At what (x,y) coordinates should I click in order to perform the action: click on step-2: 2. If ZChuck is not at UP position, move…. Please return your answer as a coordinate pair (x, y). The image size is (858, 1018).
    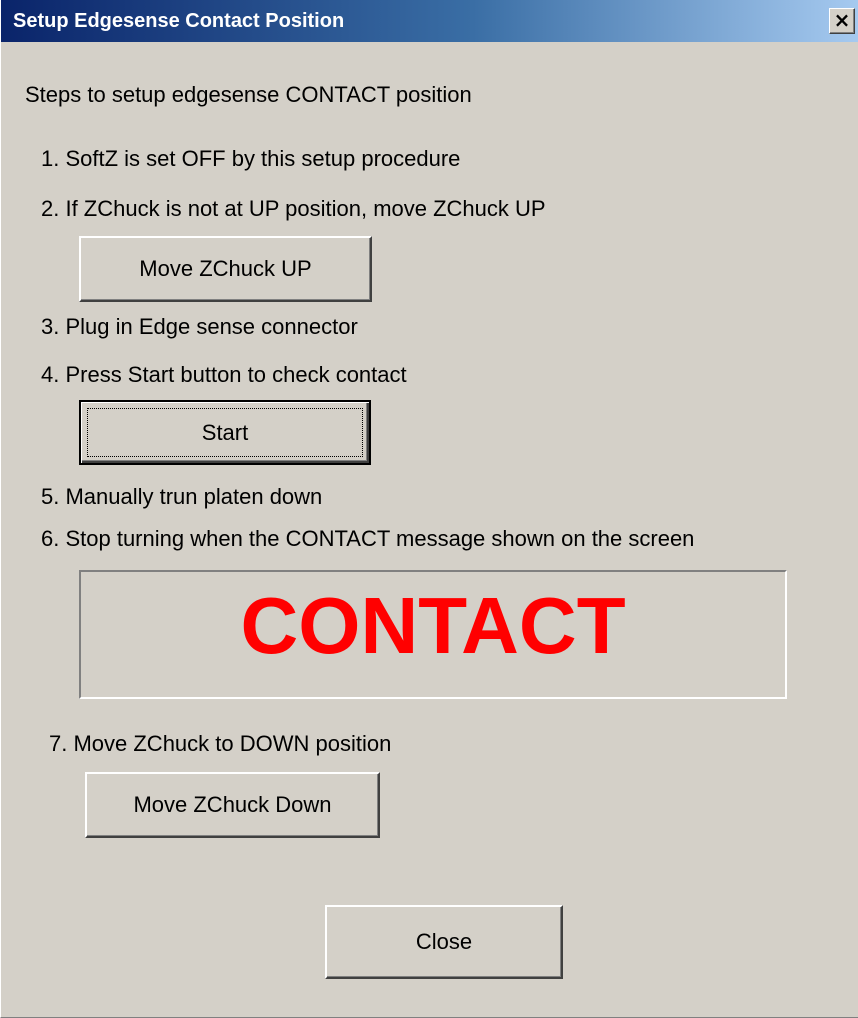
    Looking at the image, I should click on (293, 208).